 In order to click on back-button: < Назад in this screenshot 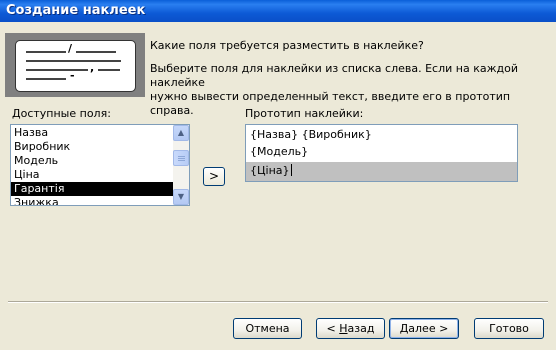, I will do `click(350, 328)`.